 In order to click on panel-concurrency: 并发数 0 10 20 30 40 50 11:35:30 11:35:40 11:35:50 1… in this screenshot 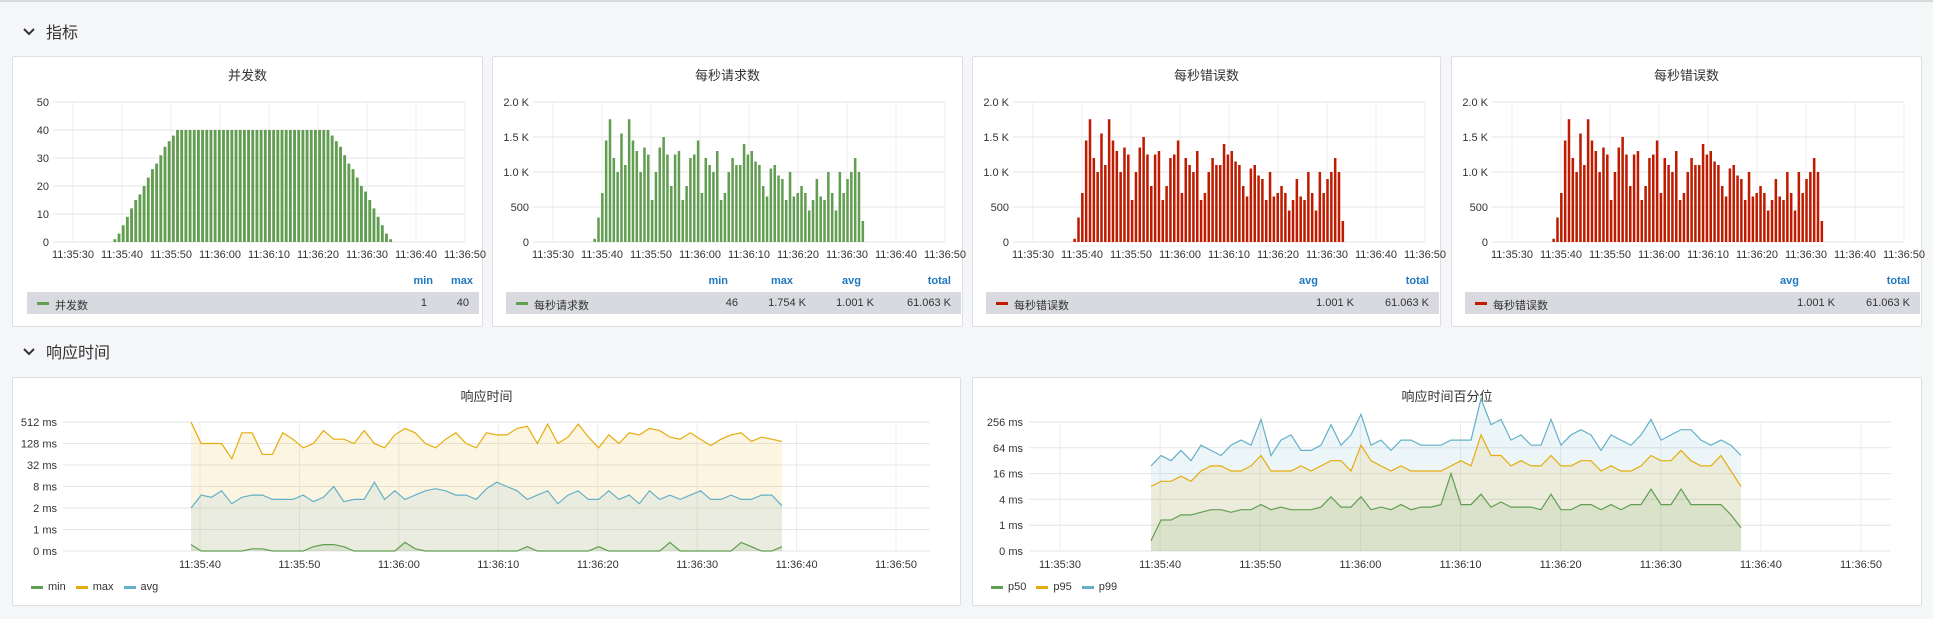, I will do `click(249, 191)`.